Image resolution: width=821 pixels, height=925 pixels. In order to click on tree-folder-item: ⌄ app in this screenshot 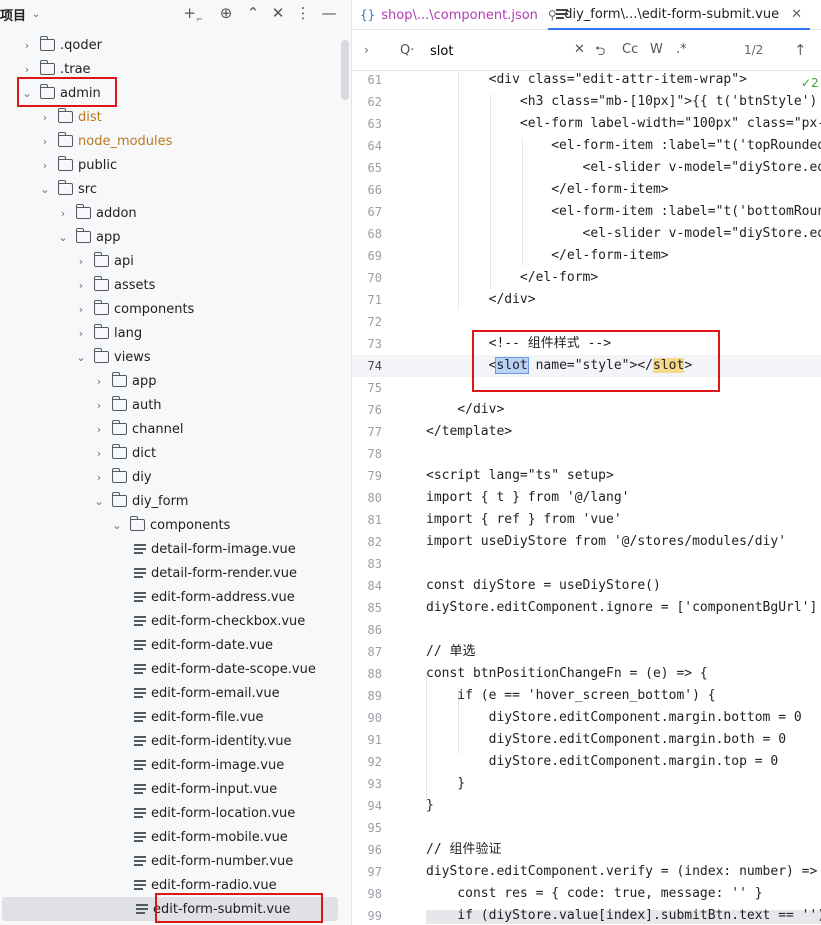, I will do `click(170, 237)`.